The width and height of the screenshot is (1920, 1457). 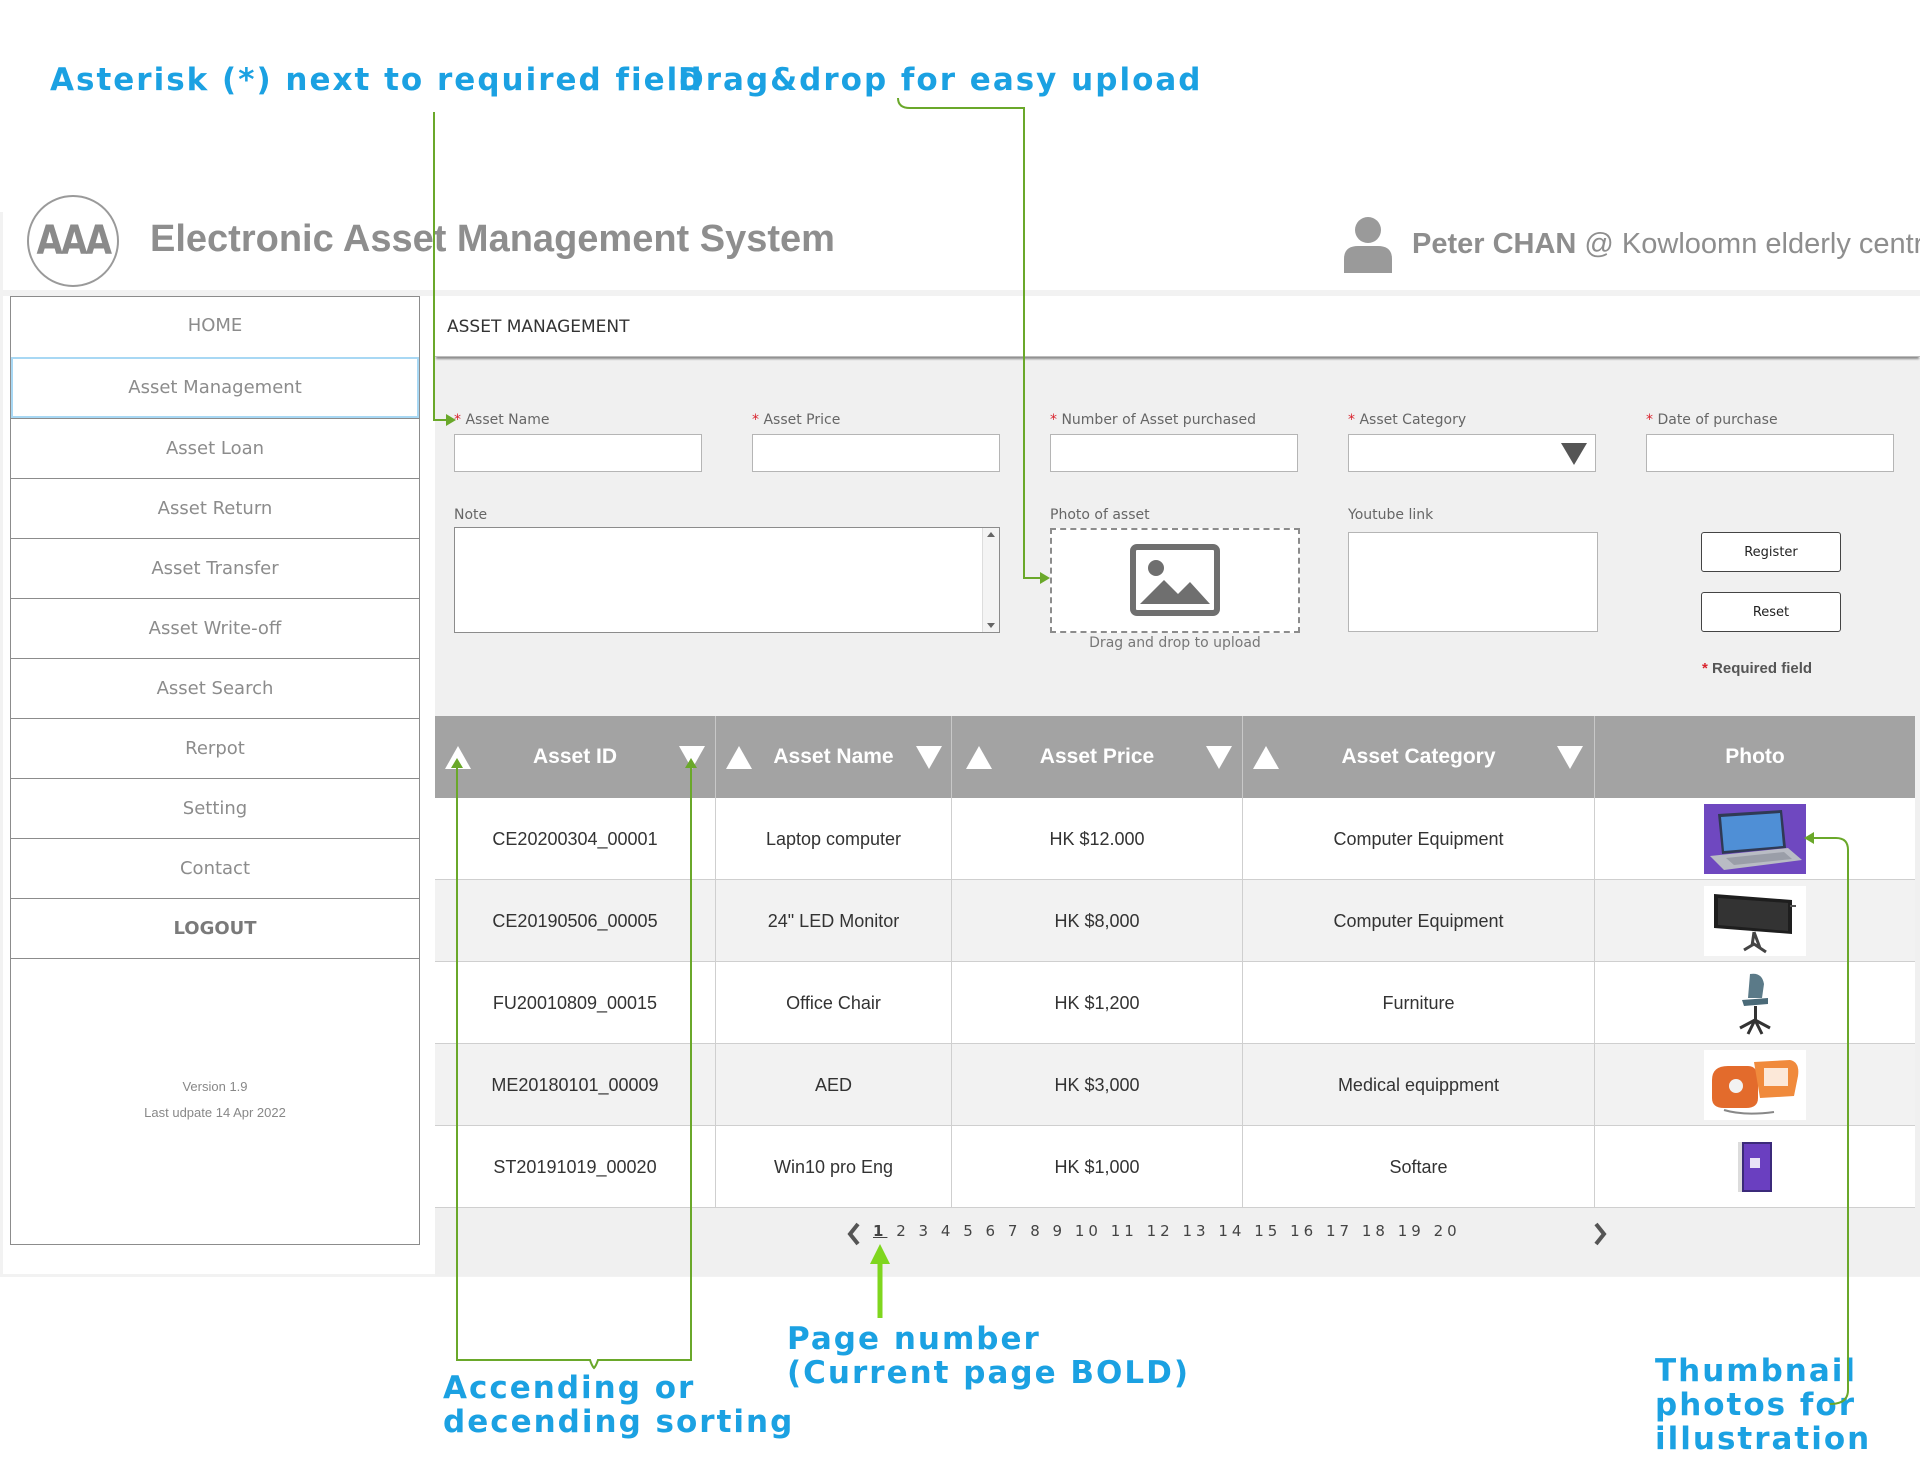 What do you see at coordinates (993, 1231) in the screenshot?
I see `page-link: 6` at bounding box center [993, 1231].